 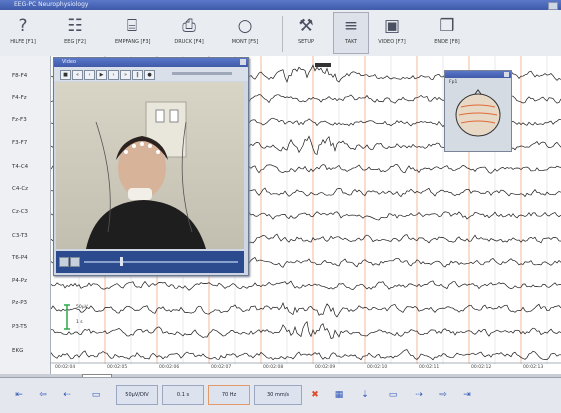 What do you see at coordinates (19, 98) in the screenshot?
I see `channel-label: F4-Fz` at bounding box center [19, 98].